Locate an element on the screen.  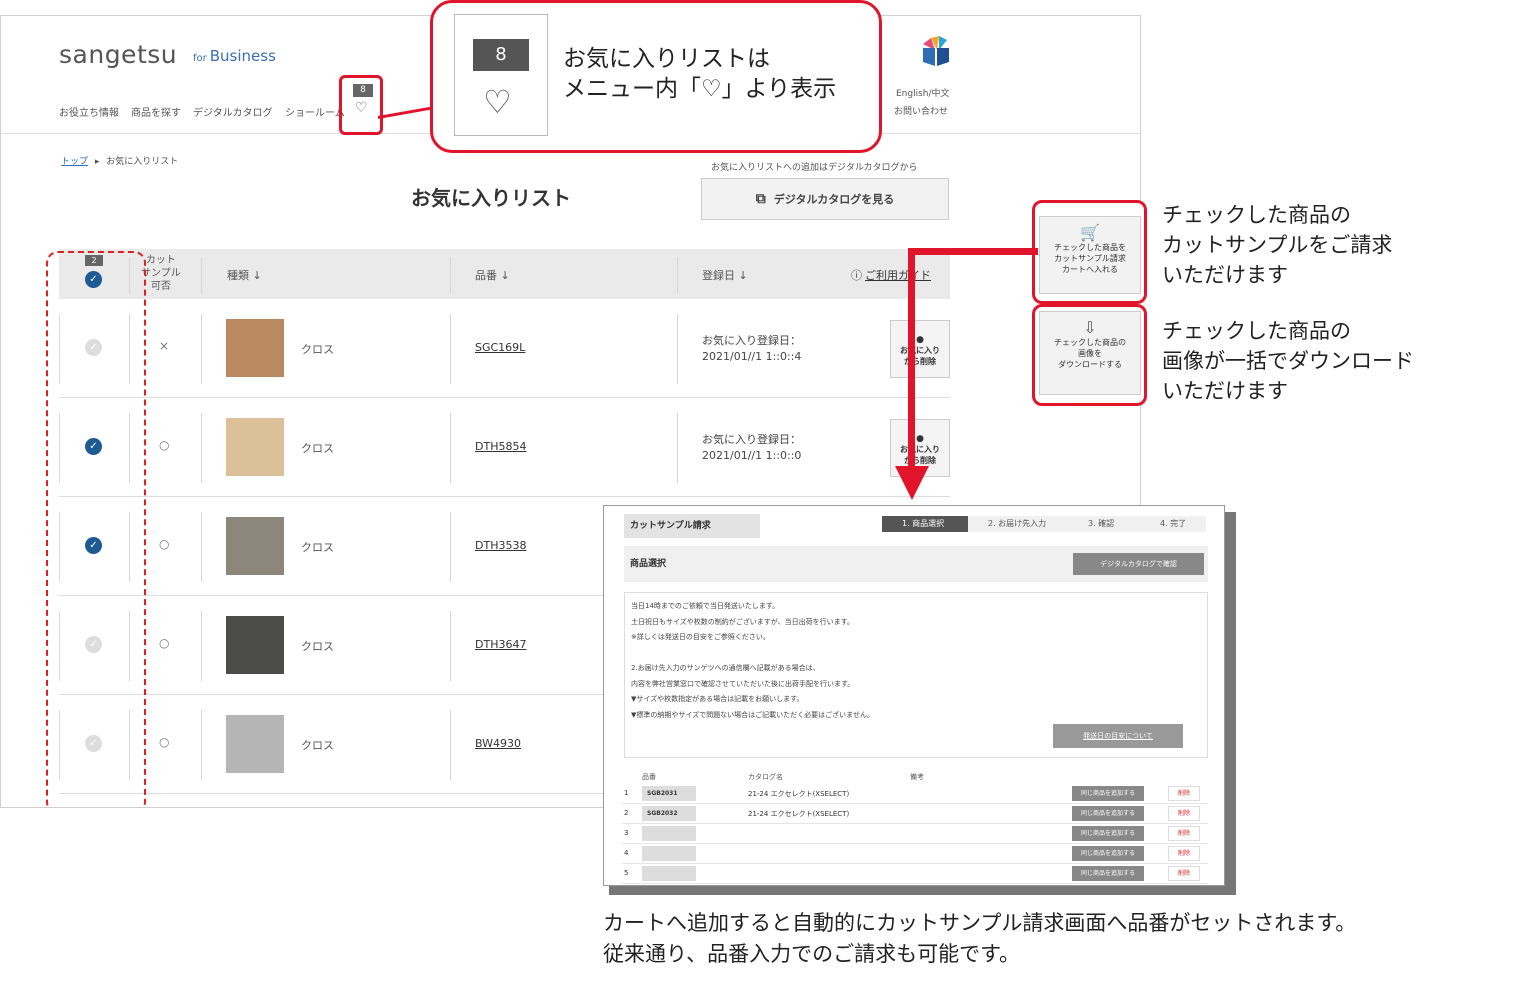
step-2: 2. お届け先入力 is located at coordinates (1018, 524).